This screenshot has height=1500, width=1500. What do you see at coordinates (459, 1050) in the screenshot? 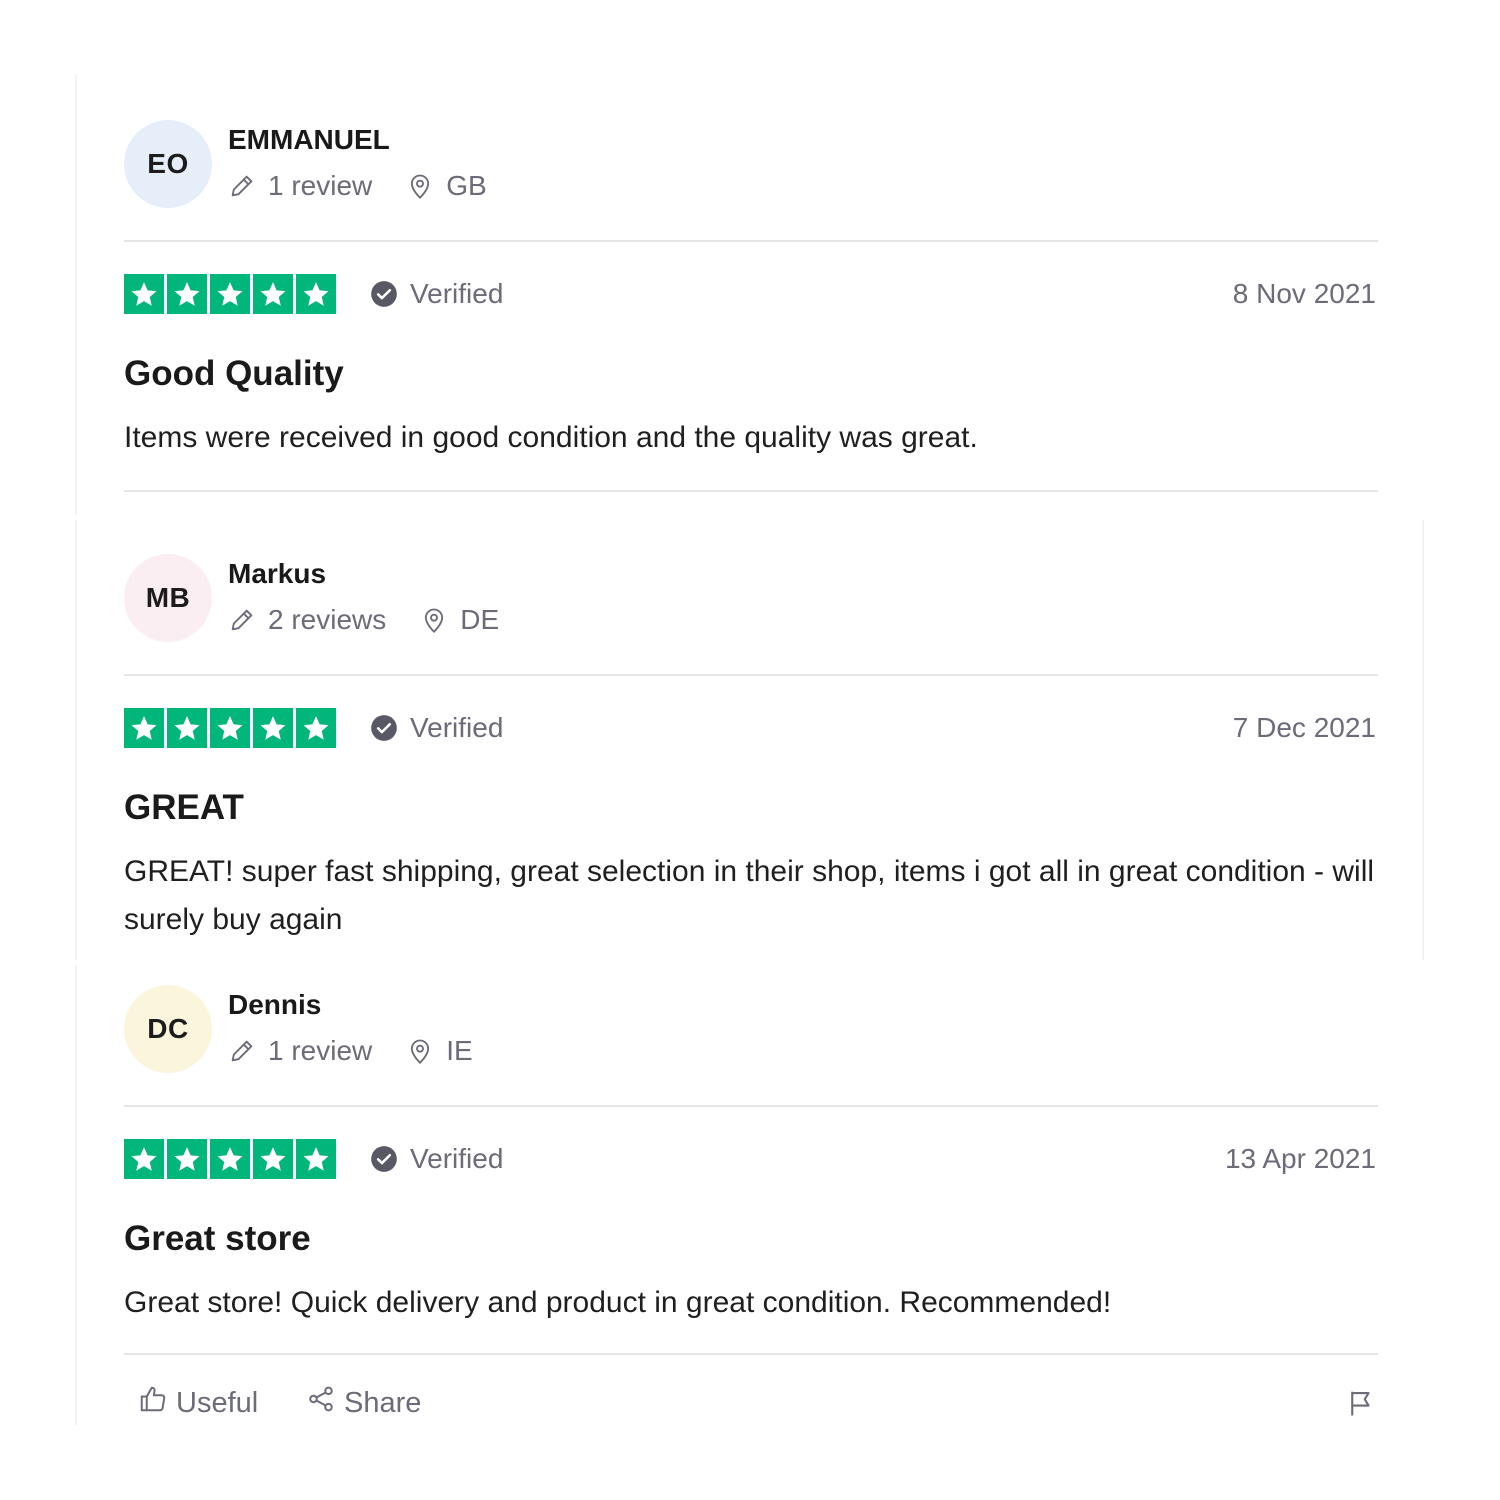
I see `reviewer-country: IE` at bounding box center [459, 1050].